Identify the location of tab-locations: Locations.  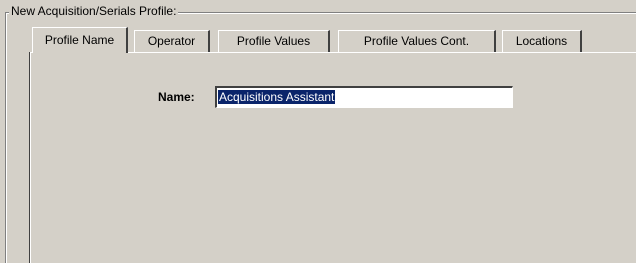
(542, 41).